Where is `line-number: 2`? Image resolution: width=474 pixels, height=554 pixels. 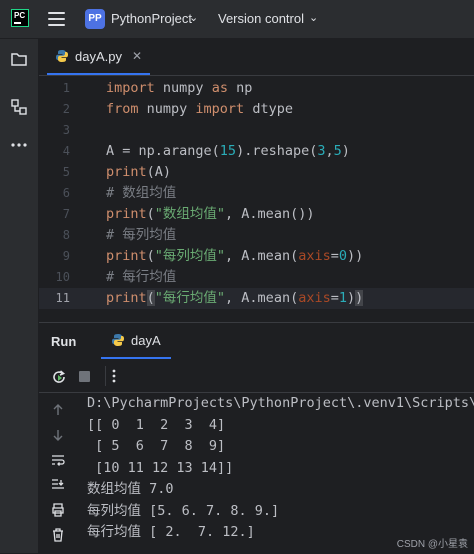 line-number: 2 is located at coordinates (66, 109).